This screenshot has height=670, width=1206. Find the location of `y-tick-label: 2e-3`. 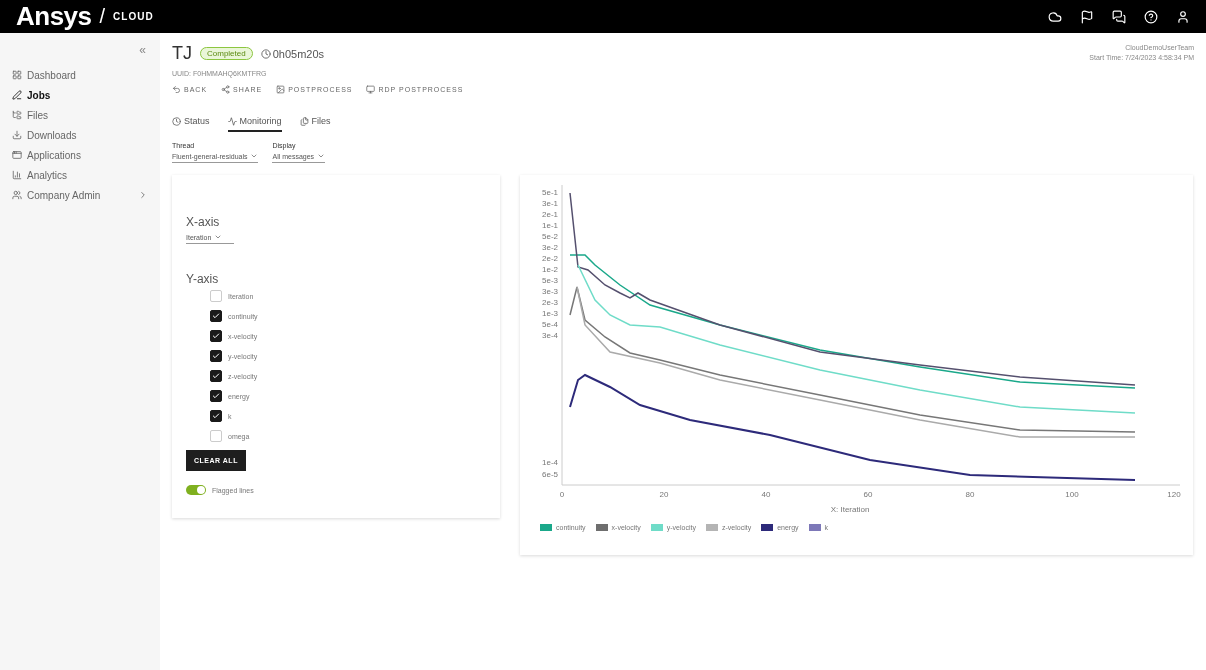

y-tick-label: 2e-3 is located at coordinates (550, 302).